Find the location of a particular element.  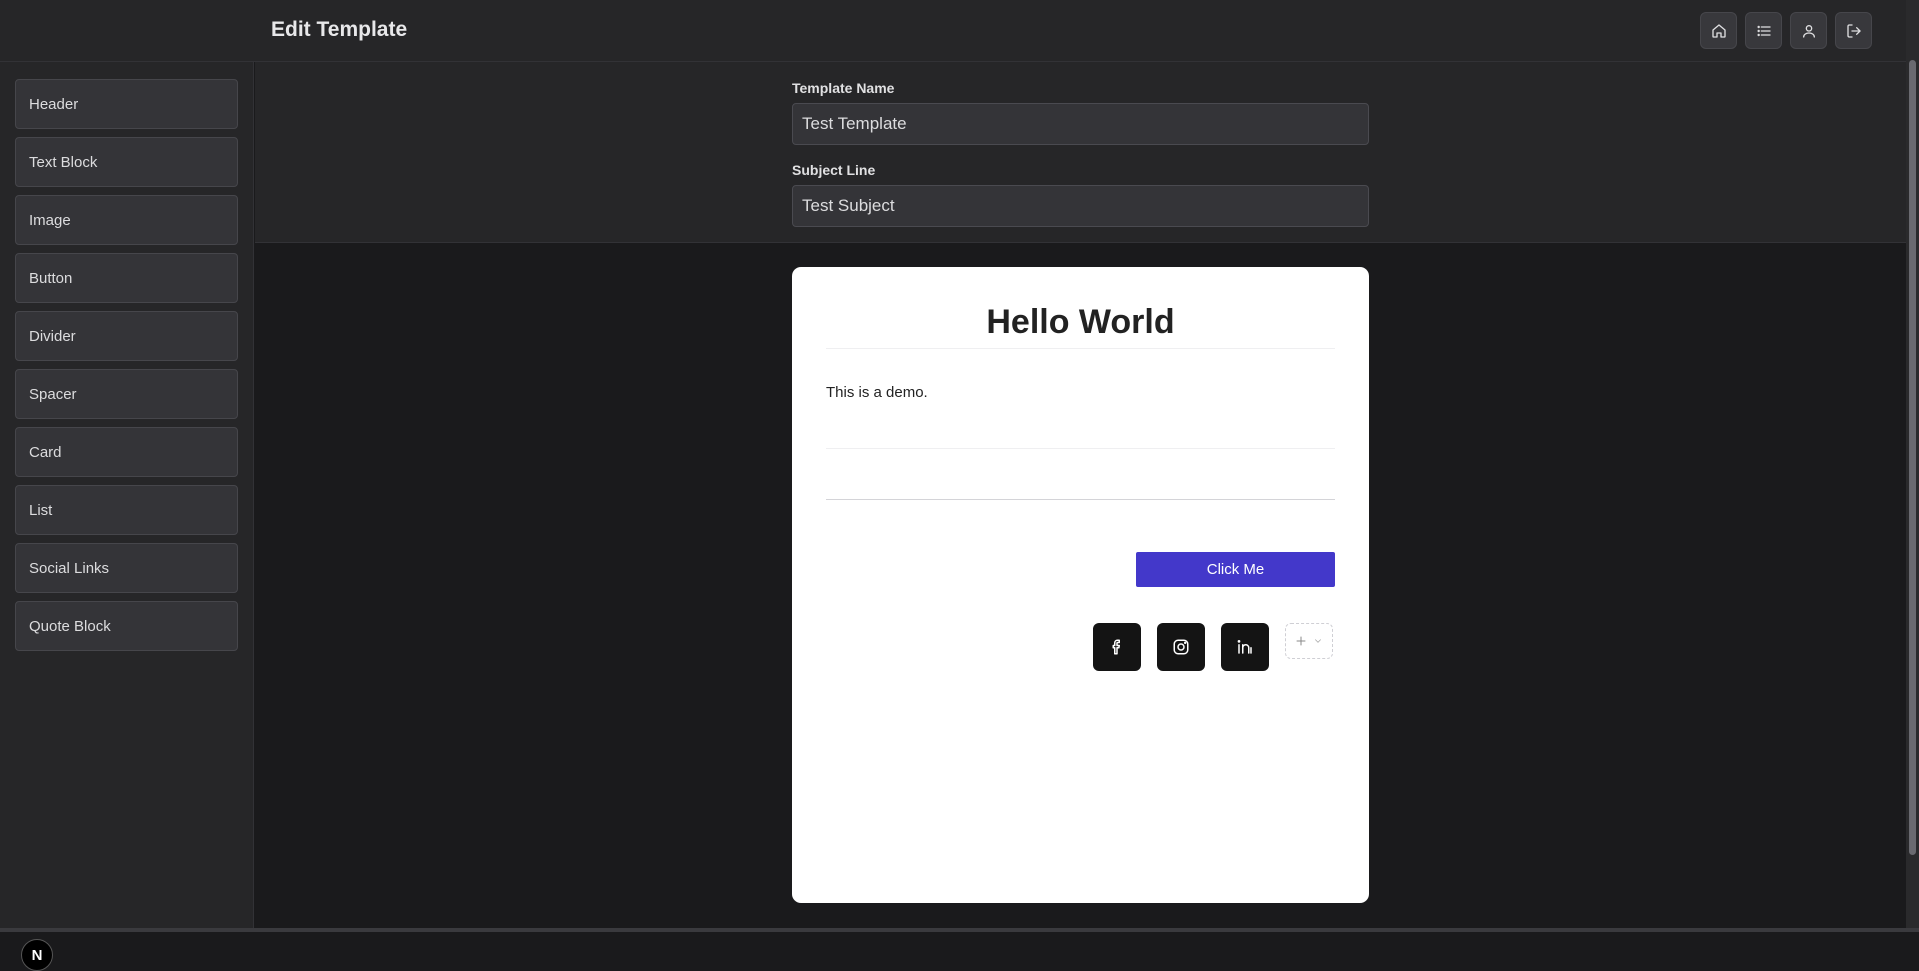

subject-line-group: Subject Line is located at coordinates (1080, 194).